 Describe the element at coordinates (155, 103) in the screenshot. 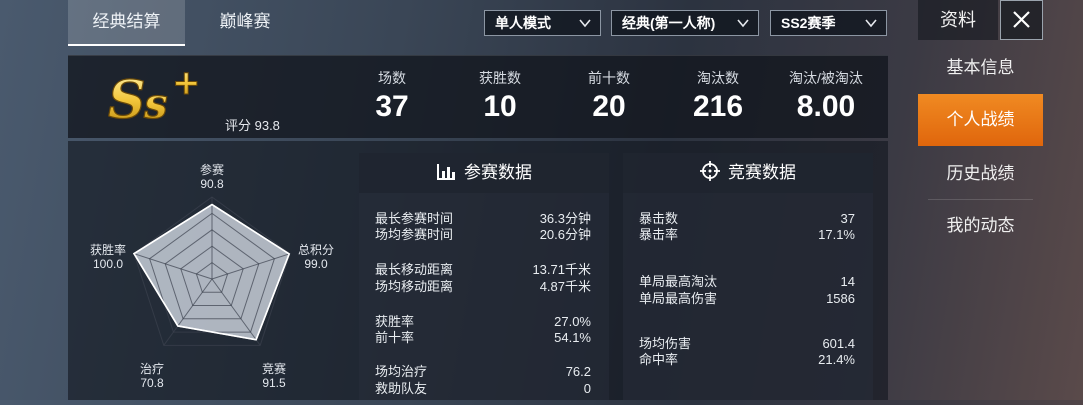

I see `svg-text: s` at that location.